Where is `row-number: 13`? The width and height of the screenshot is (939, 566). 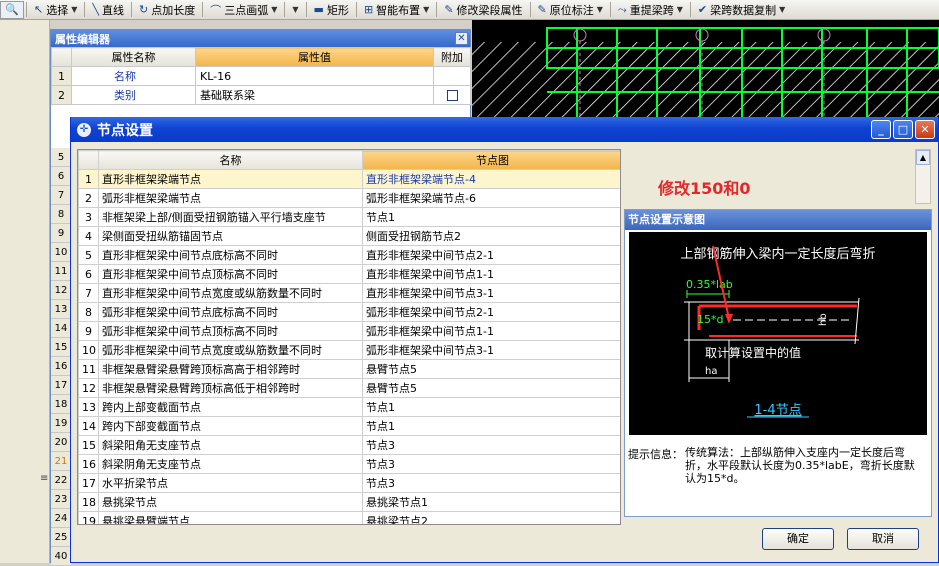 row-number: 13 is located at coordinates (61, 309).